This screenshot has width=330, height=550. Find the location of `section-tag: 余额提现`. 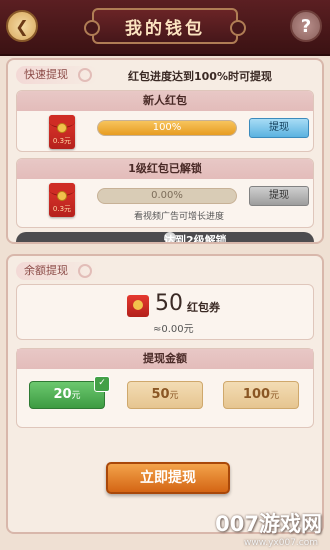

section-tag: 余额提现 is located at coordinates (57, 271).